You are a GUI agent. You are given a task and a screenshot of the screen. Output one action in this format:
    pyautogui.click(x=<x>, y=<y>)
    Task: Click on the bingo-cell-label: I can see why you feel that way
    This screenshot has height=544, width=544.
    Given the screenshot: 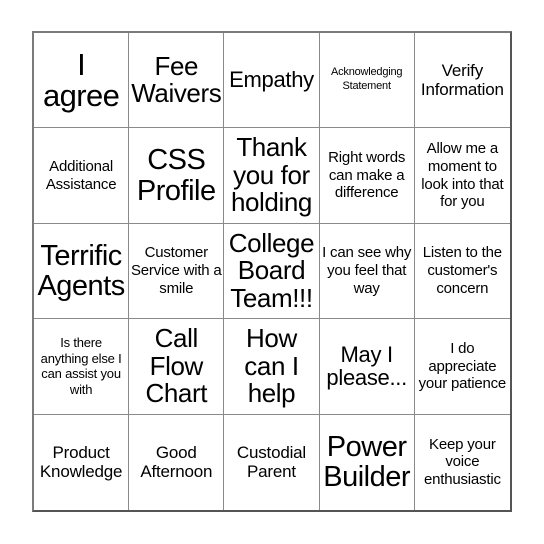 What is the action you would take?
    pyautogui.click(x=367, y=270)
    